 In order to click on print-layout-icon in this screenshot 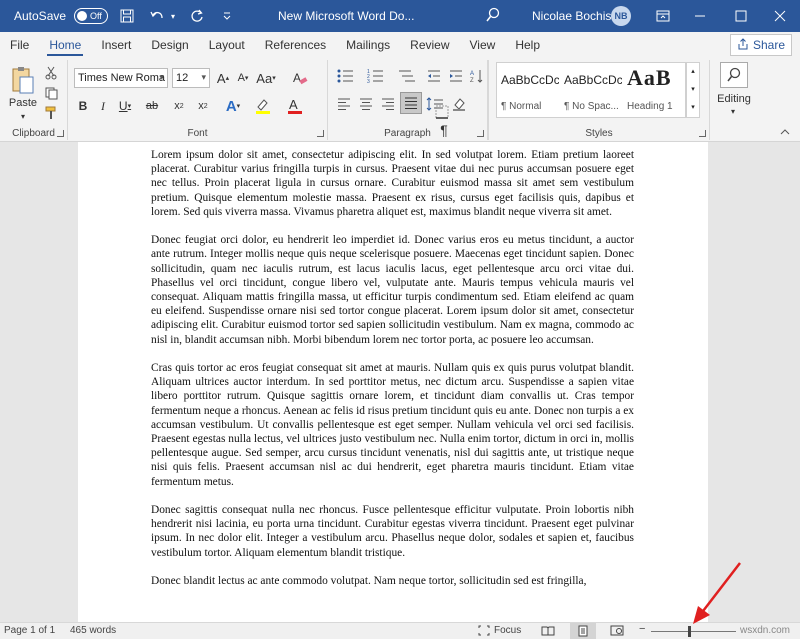, I will do `click(583, 631)`.